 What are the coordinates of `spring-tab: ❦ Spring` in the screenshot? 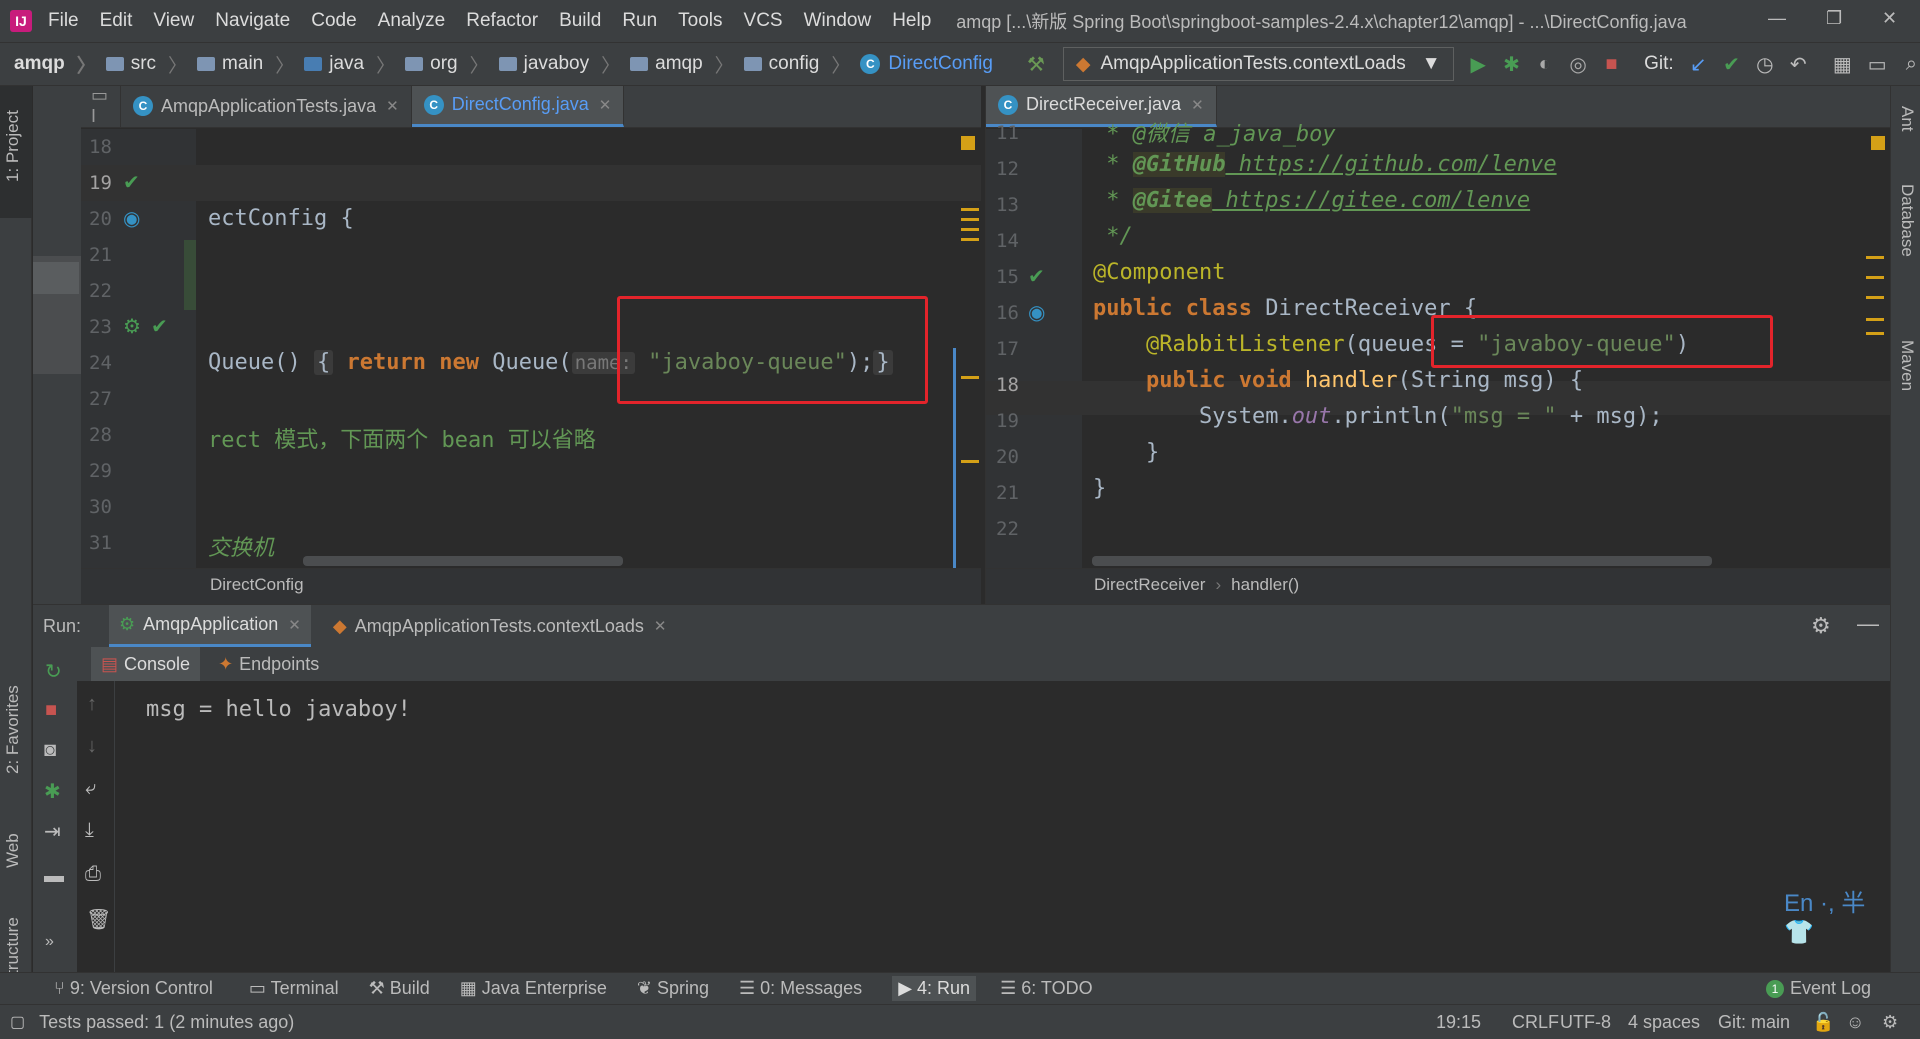 It's located at (673, 988).